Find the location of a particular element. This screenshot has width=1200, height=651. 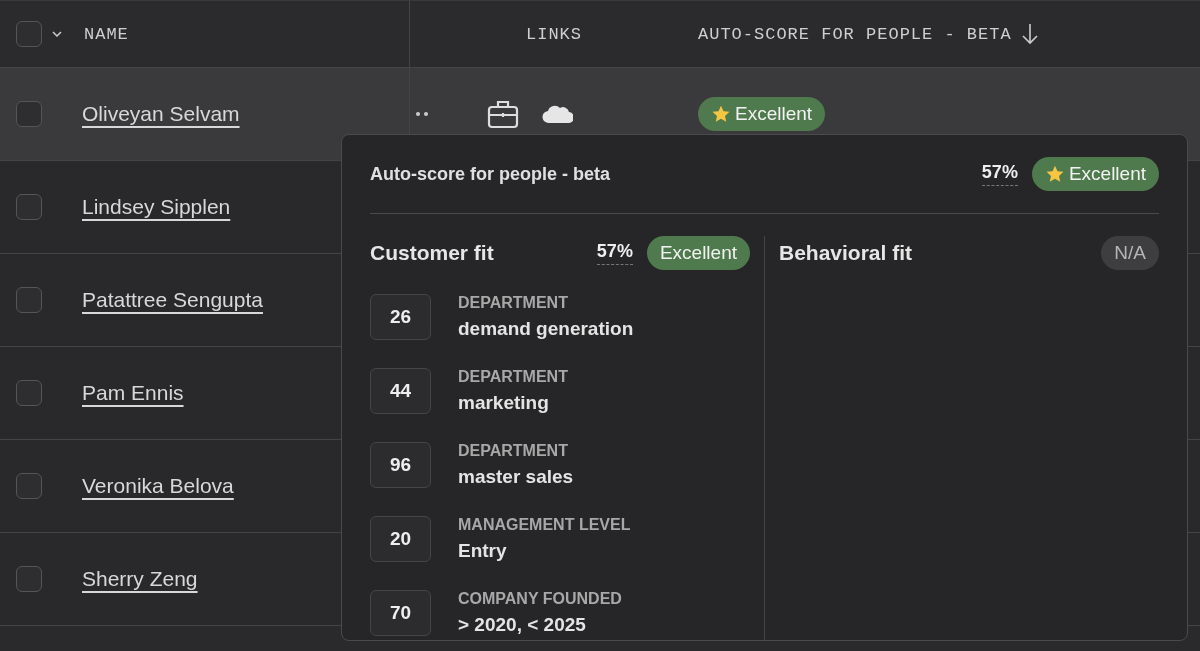

factor-score: 44 is located at coordinates (400, 391).